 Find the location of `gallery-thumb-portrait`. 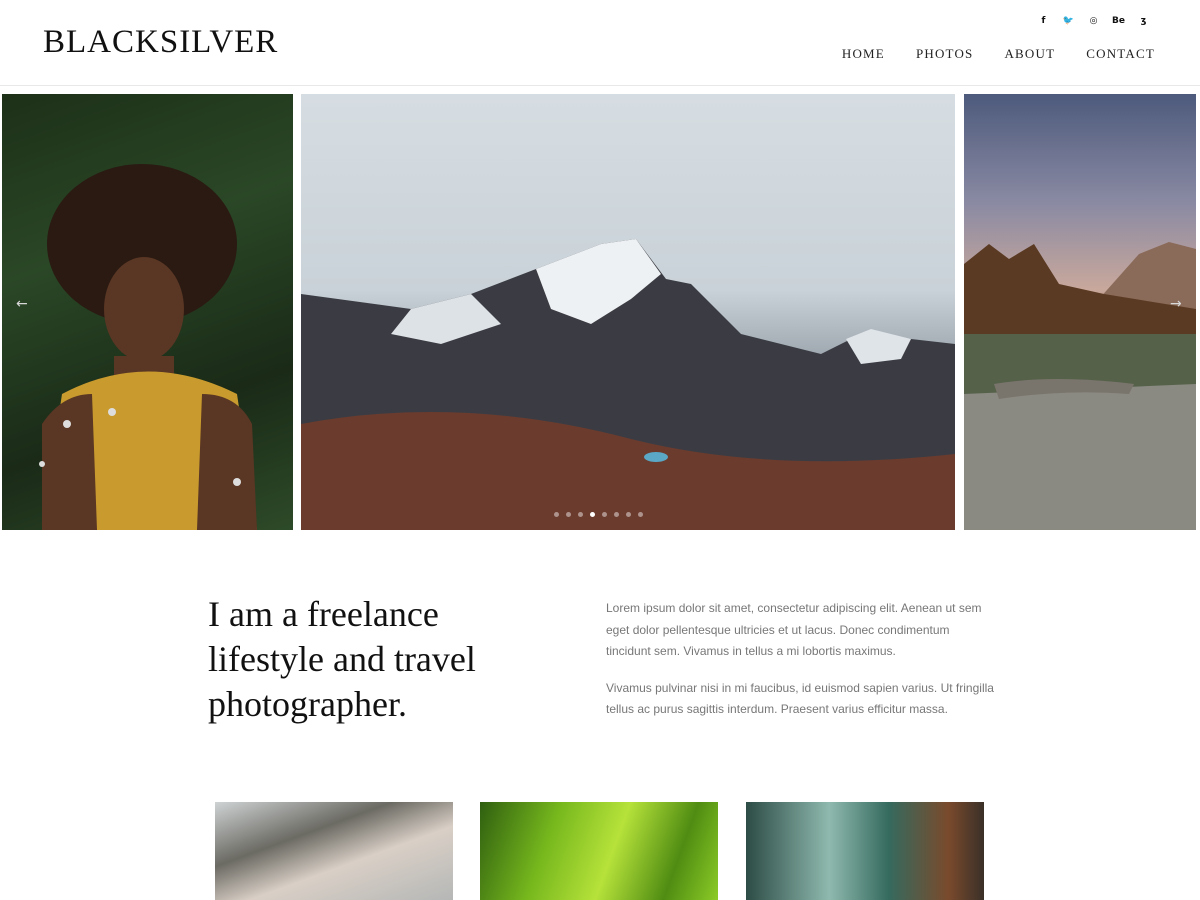

gallery-thumb-portrait is located at coordinates (334, 851).